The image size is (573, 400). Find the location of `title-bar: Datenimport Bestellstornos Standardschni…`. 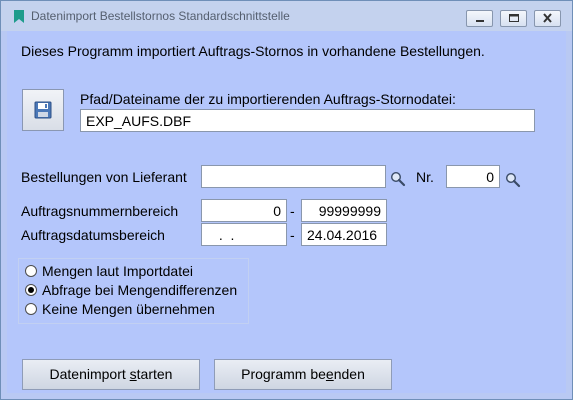

title-bar: Datenimport Bestellstornos Standardschni… is located at coordinates (286, 16).